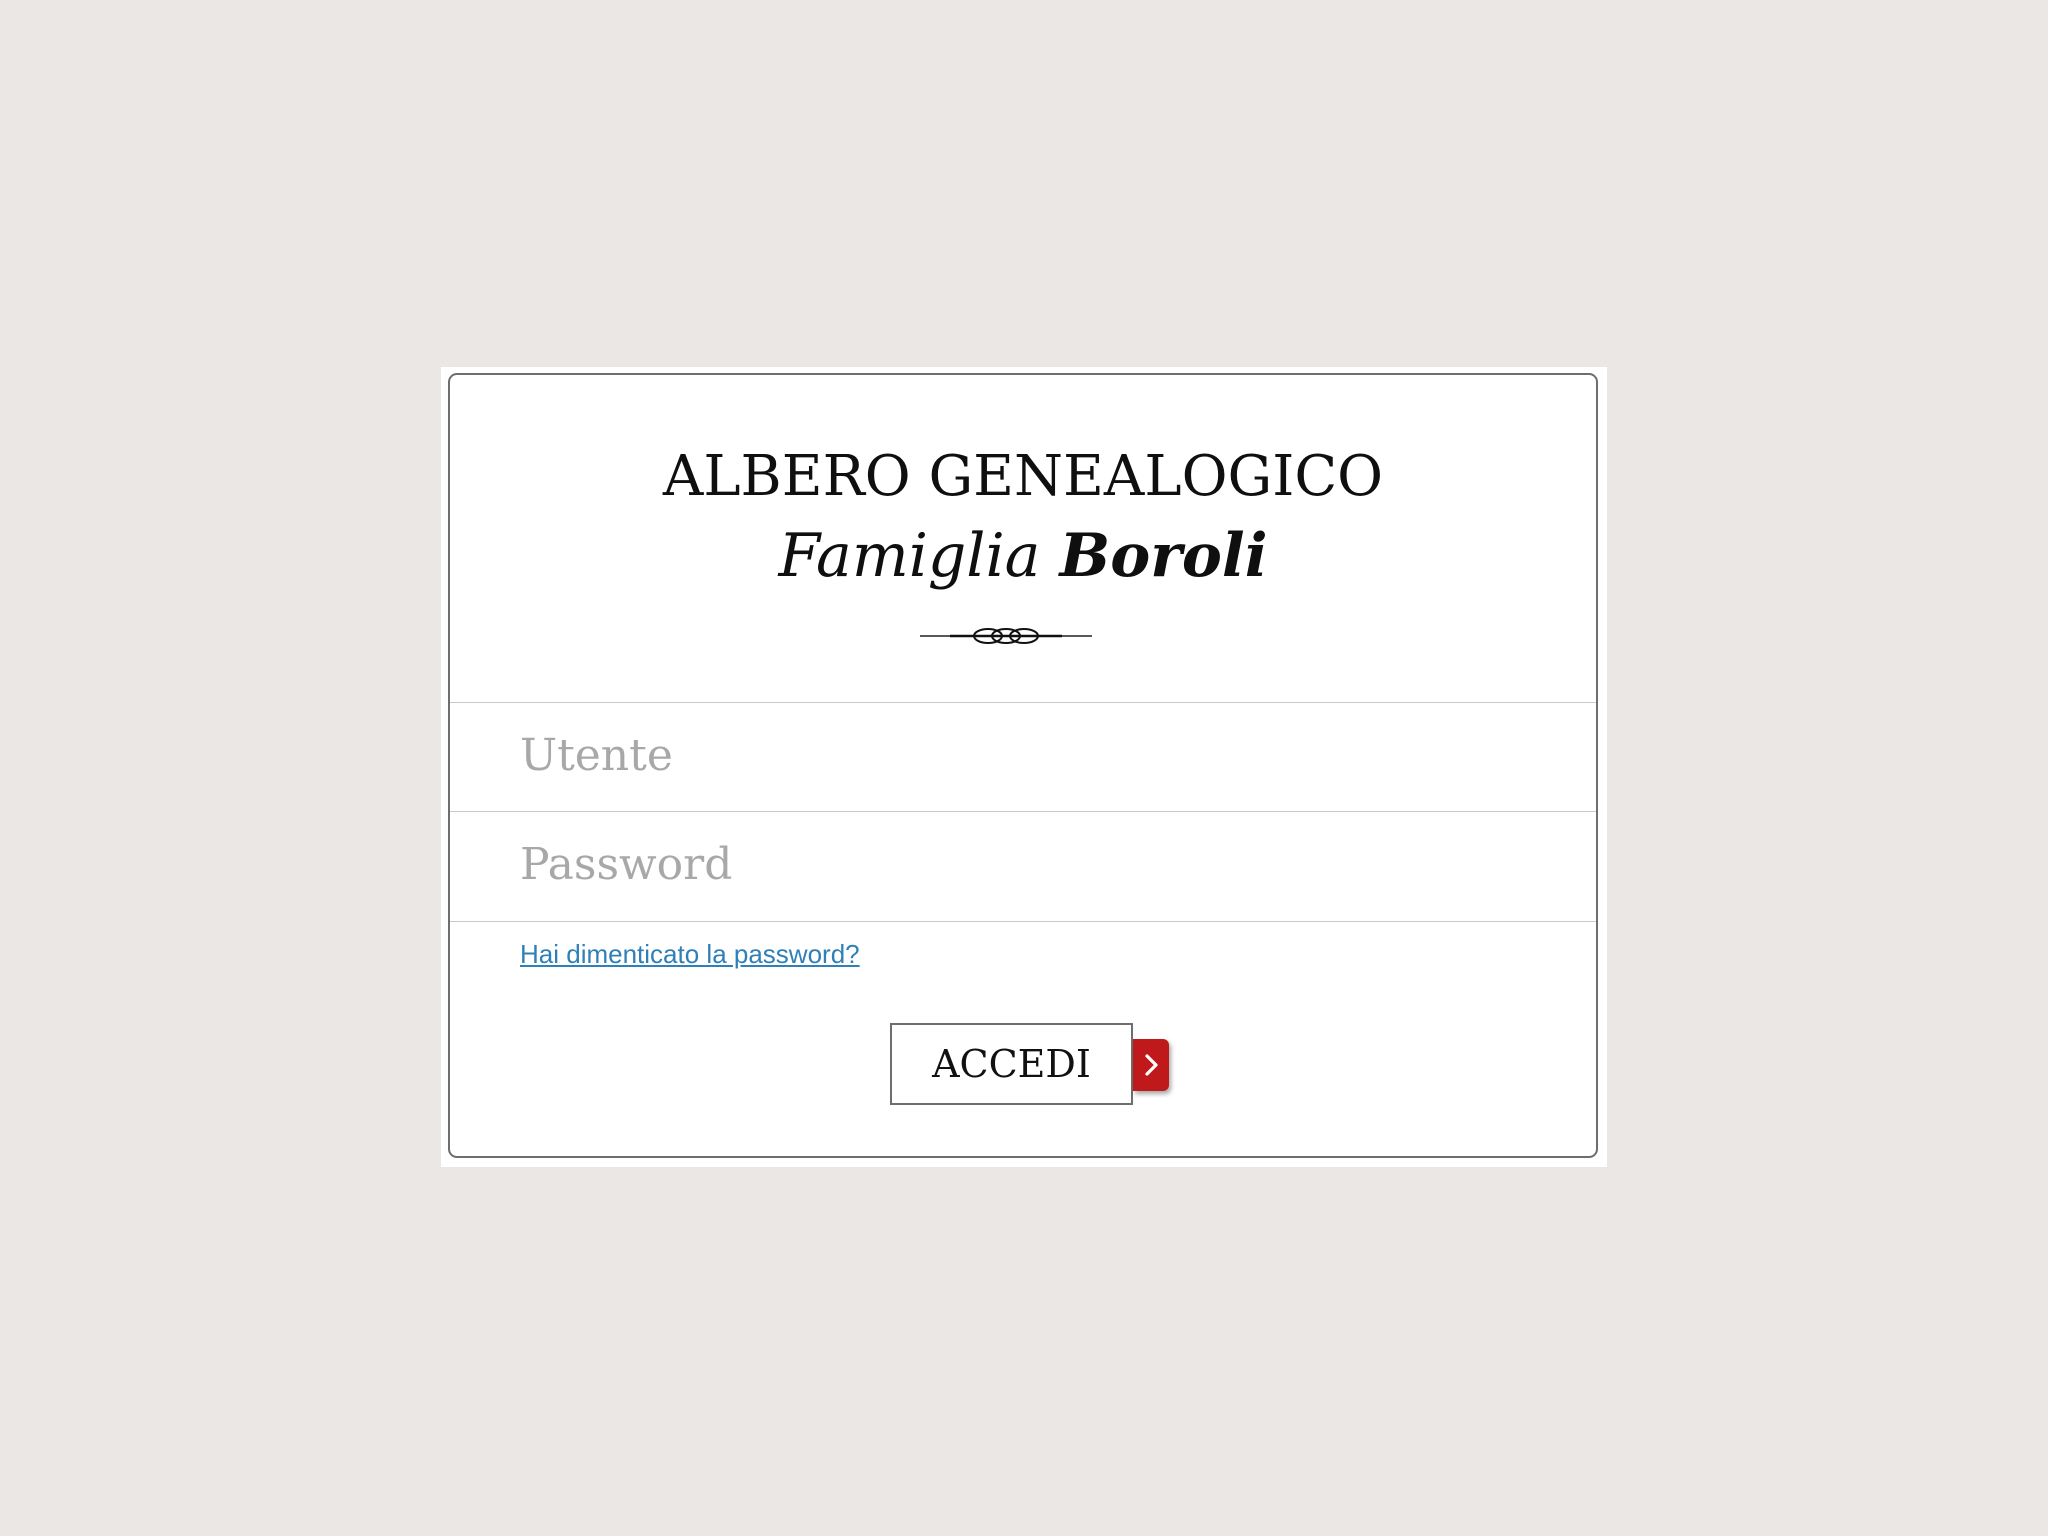 The image size is (2048, 1536). I want to click on chevron-right-icon, so click(1151, 1065).